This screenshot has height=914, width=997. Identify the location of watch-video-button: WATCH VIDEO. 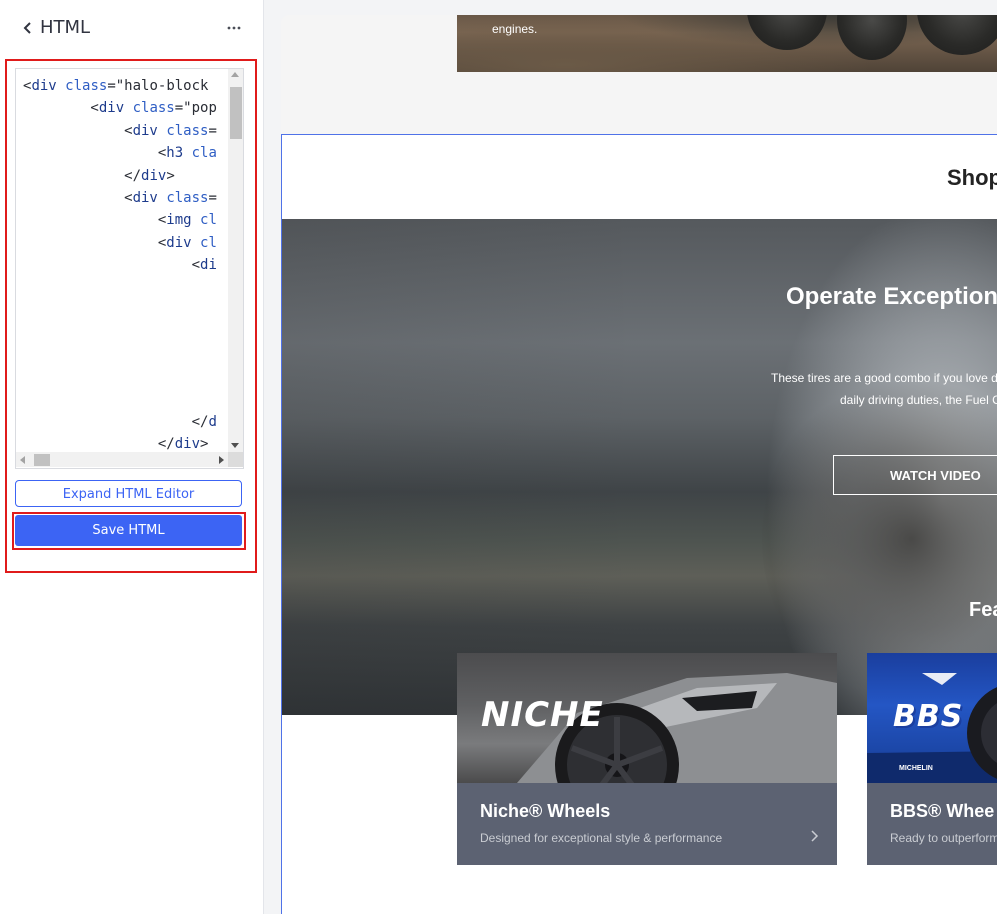
(915, 475).